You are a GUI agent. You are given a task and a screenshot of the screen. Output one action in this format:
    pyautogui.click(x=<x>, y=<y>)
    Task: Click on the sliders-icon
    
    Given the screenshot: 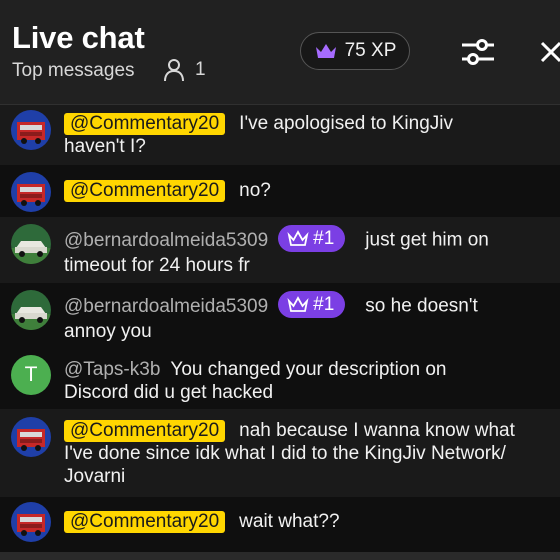 What is the action you would take?
    pyautogui.click(x=478, y=52)
    